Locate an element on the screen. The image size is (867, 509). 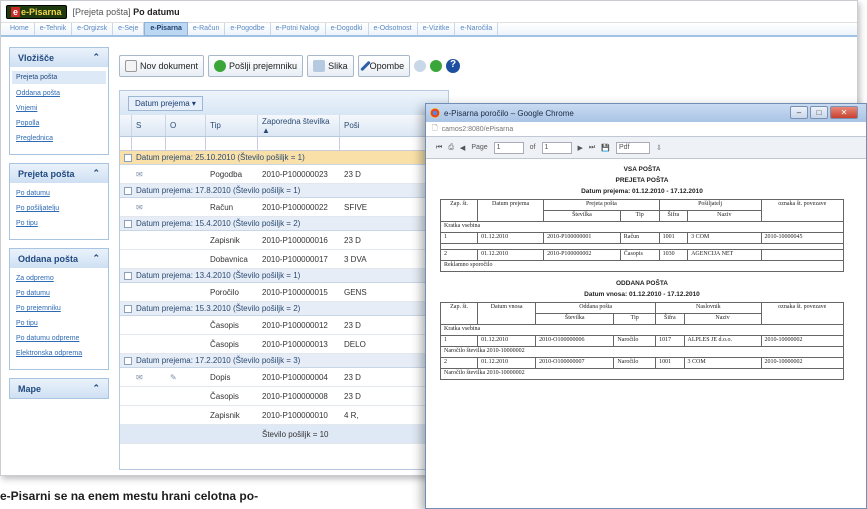
next-page-icon: ▶ is located at coordinates (580, 148).